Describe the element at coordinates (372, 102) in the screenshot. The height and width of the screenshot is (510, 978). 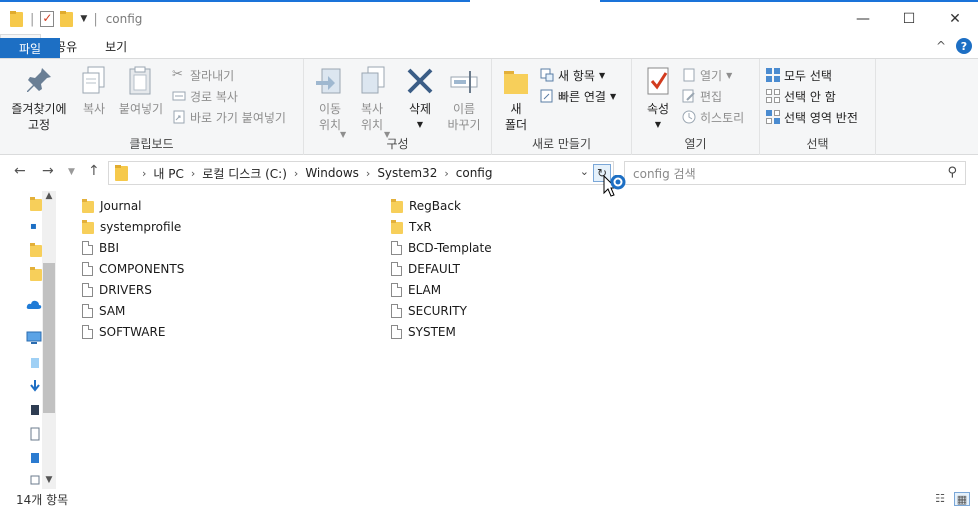
I see `copy-to-button: 복사 위치 ▼` at that location.